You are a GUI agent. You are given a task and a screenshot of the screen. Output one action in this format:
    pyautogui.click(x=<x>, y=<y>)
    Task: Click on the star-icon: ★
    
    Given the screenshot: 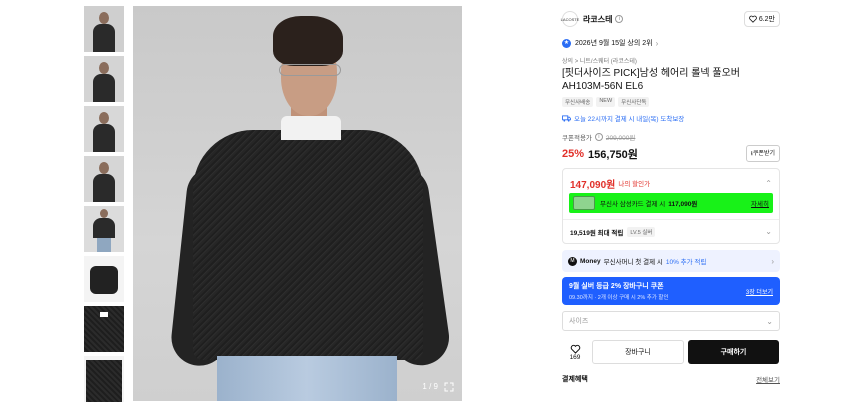 What is the action you would take?
    pyautogui.click(x=566, y=43)
    